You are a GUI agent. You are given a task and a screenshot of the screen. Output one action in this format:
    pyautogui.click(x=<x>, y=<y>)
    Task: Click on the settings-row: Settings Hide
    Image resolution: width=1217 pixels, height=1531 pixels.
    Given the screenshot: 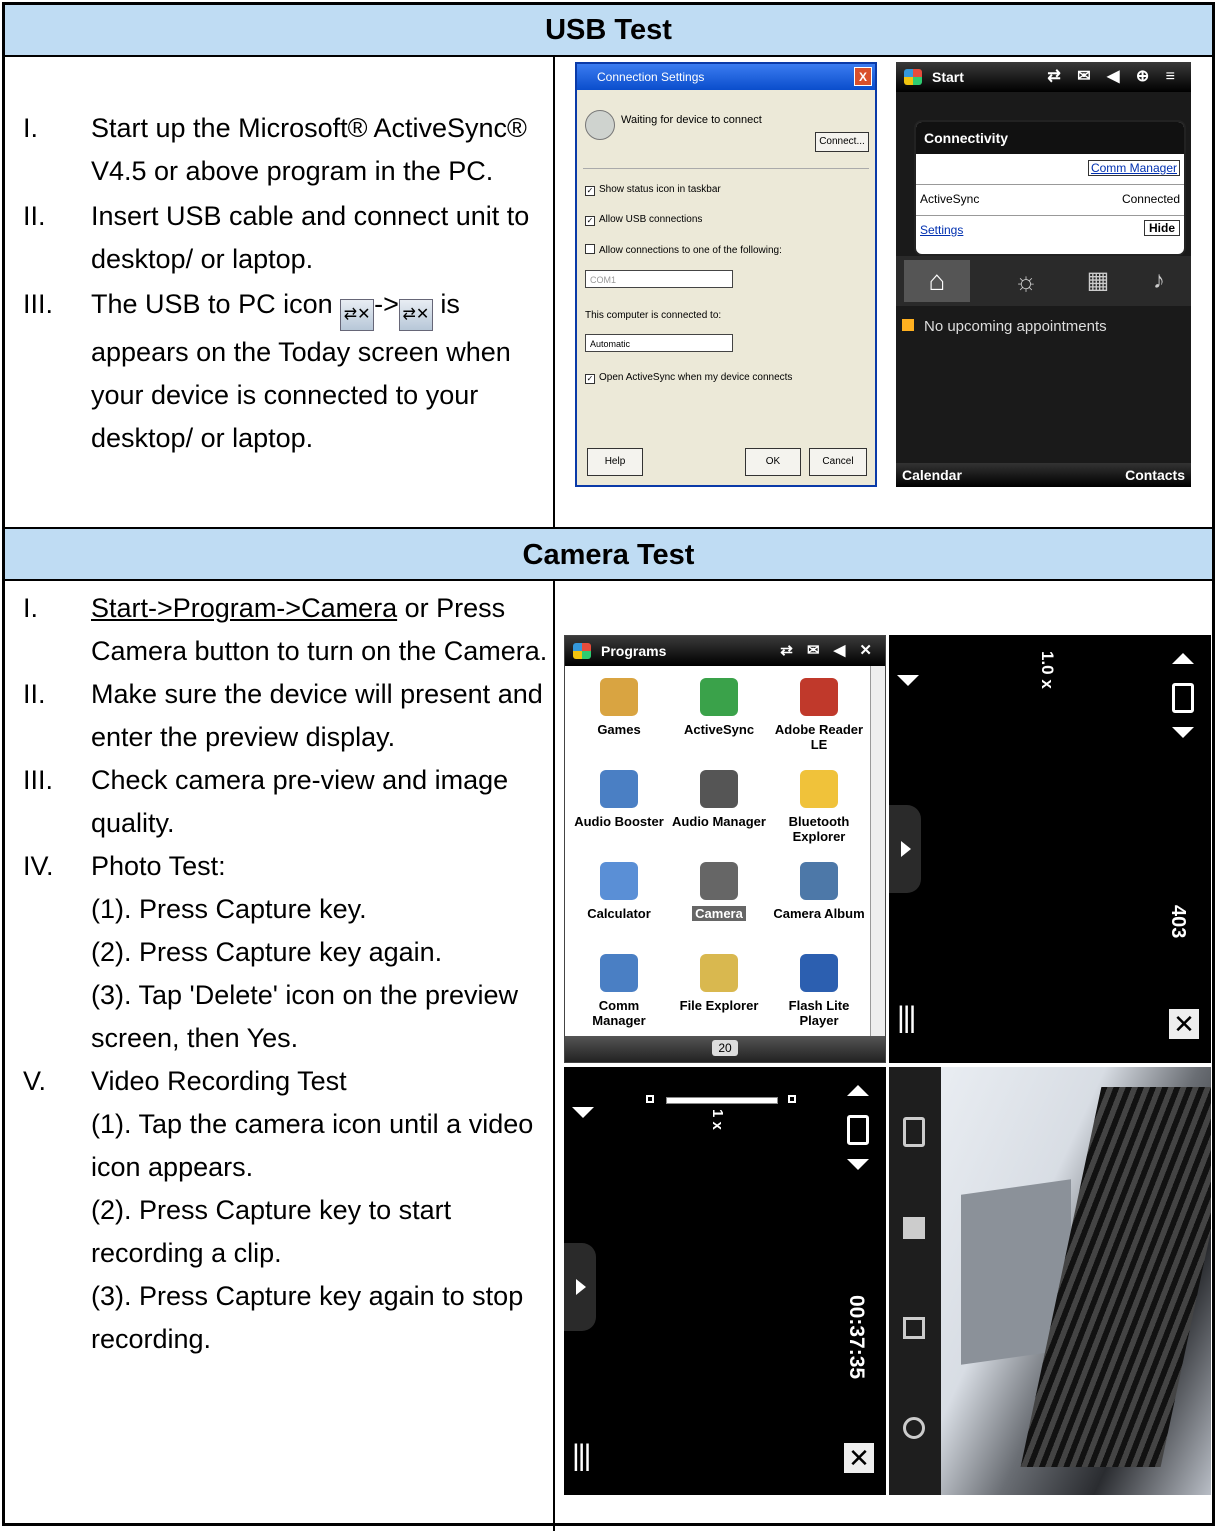 What is the action you would take?
    pyautogui.click(x=1050, y=231)
    